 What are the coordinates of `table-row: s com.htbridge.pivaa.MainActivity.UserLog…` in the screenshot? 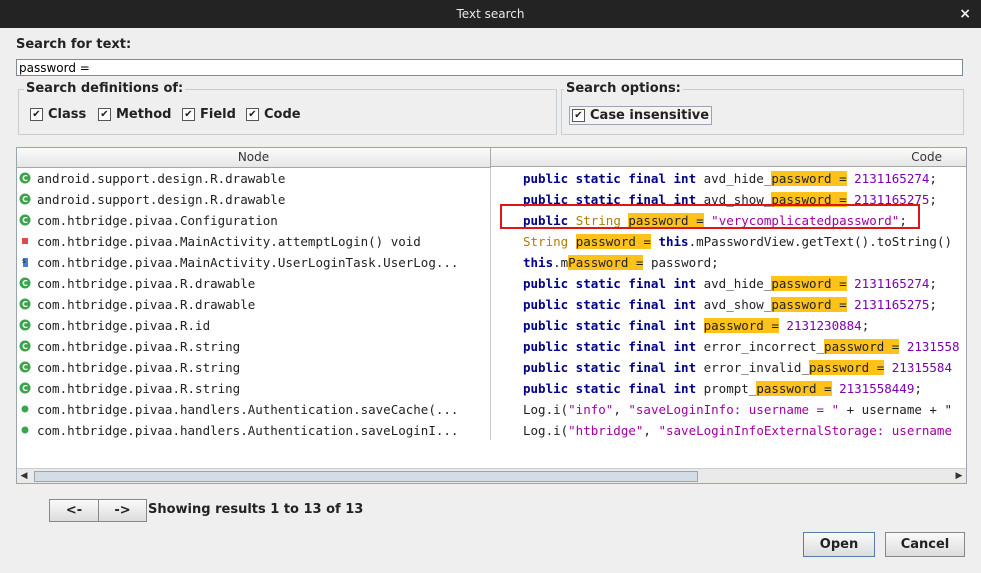 It's located at (253, 262).